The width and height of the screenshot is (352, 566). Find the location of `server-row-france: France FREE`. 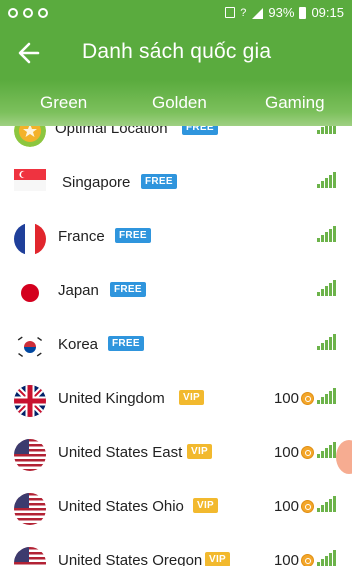

server-row-france: France FREE is located at coordinates (176, 239).